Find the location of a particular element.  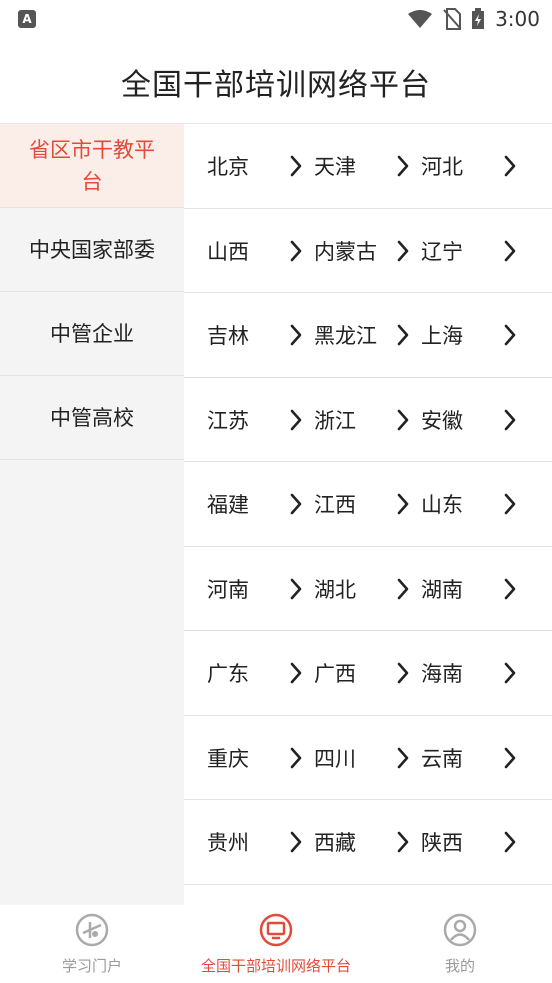

province-row: 山西 内蒙古 辽宁 is located at coordinates (368, 251).